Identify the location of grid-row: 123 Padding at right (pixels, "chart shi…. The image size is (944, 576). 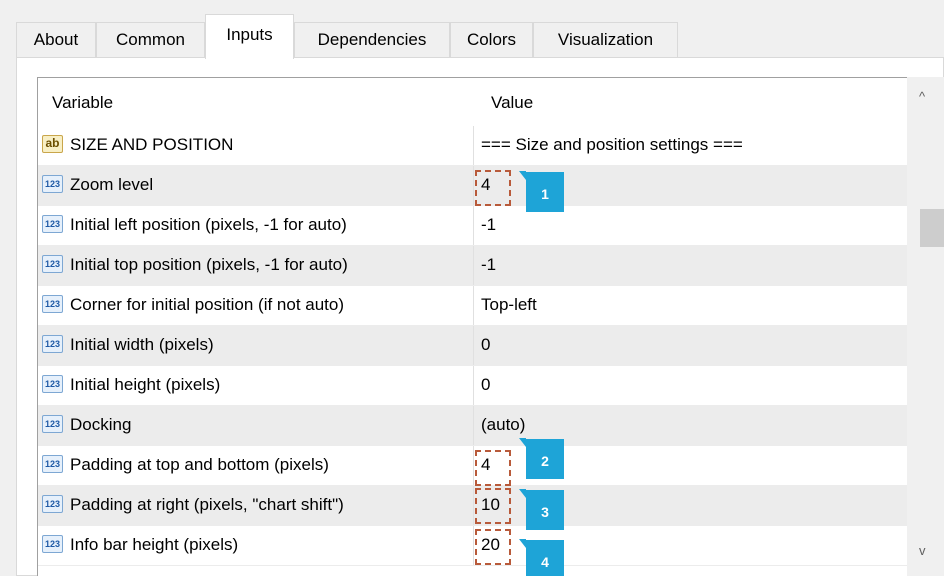
(473, 506).